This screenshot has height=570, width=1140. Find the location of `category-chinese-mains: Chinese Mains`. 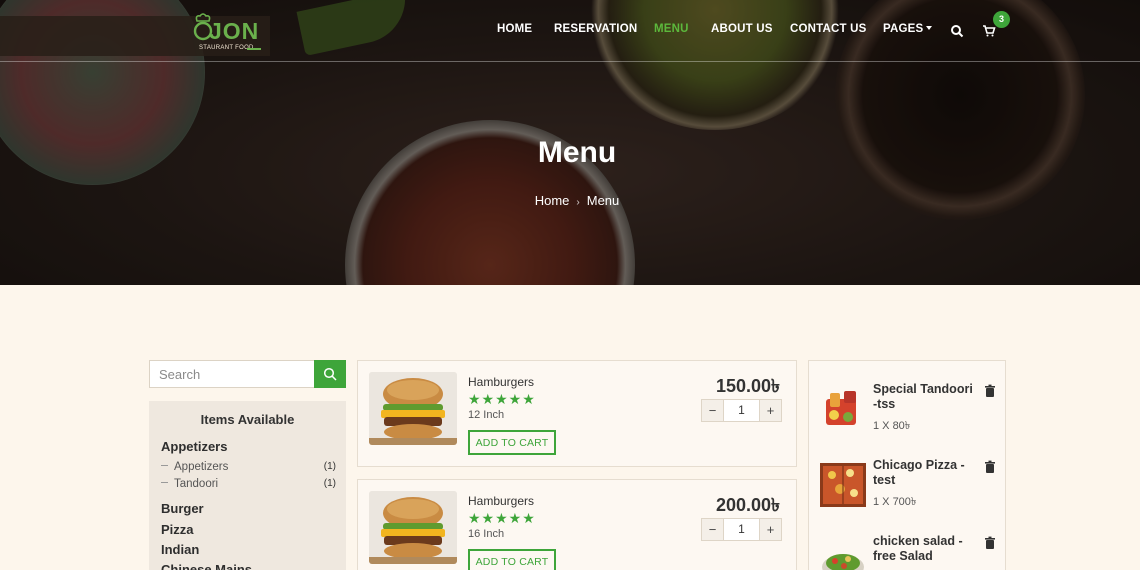

category-chinese-mains: Chinese Mains is located at coordinates (206, 566).